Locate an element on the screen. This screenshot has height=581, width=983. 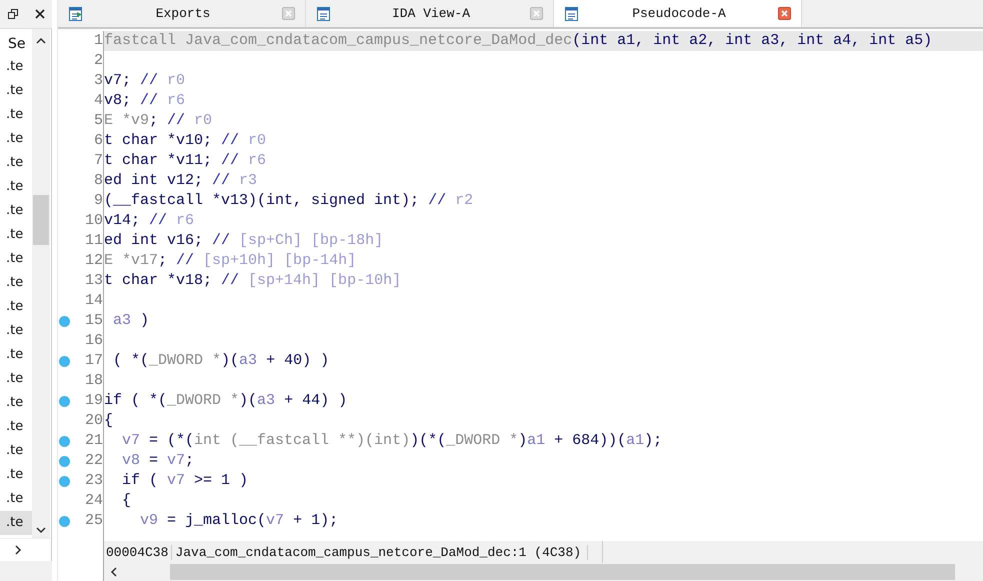
scroll-down-icon is located at coordinates (41, 530).